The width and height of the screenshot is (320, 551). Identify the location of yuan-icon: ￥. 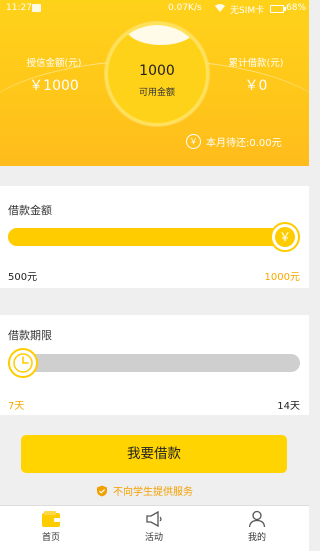
(285, 237).